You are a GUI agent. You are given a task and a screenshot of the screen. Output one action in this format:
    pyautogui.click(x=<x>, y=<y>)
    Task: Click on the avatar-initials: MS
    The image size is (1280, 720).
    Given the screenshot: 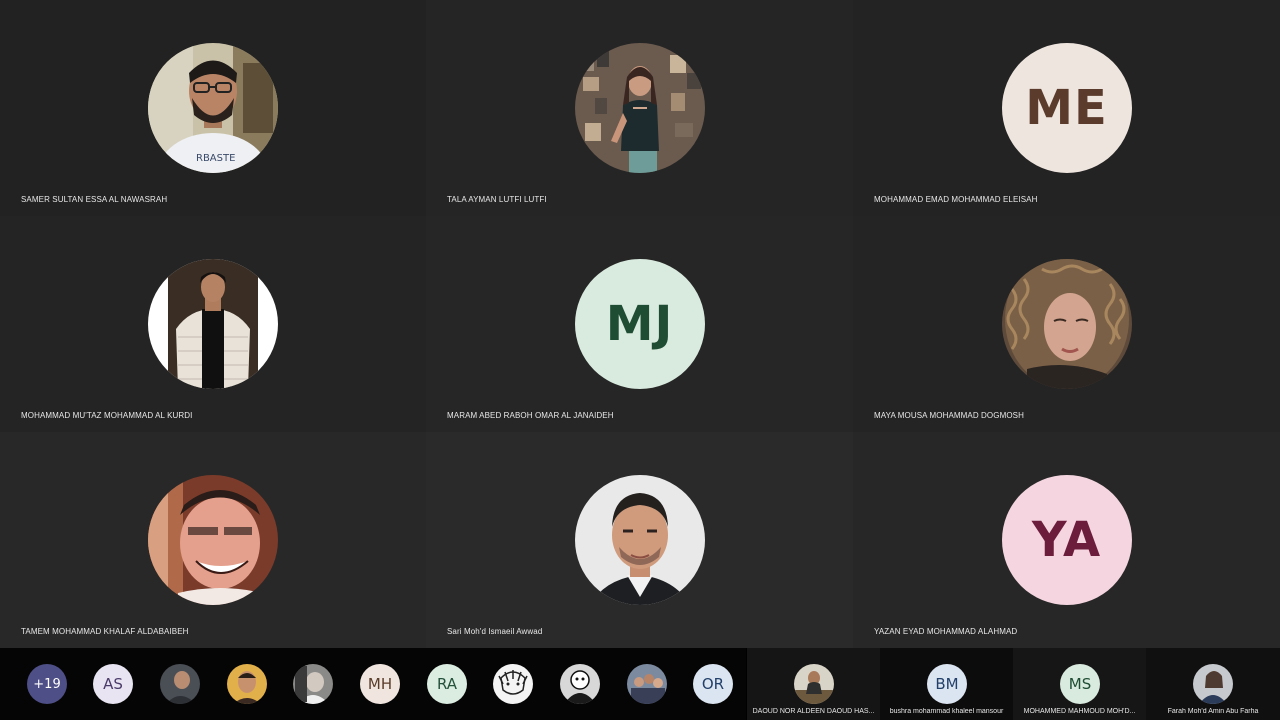 What is the action you would take?
    pyautogui.click(x=1080, y=684)
    